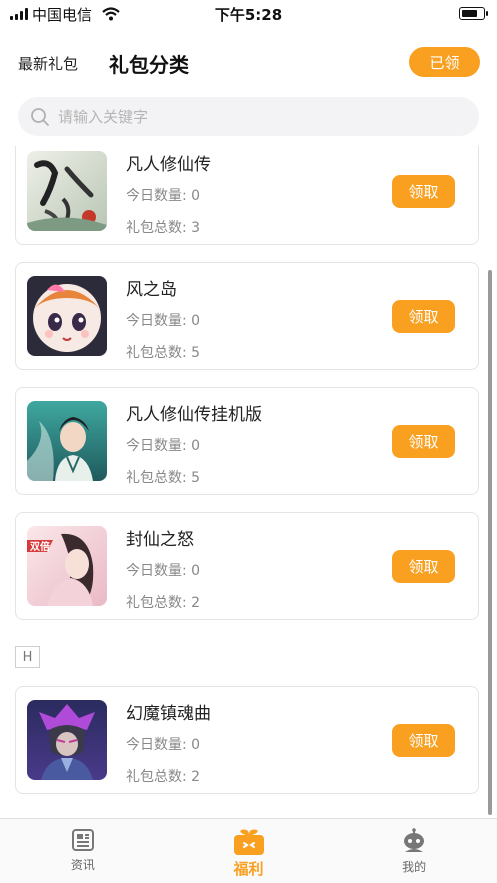 This screenshot has width=497, height=883. What do you see at coordinates (414, 867) in the screenshot?
I see `tab-label: 我的` at bounding box center [414, 867].